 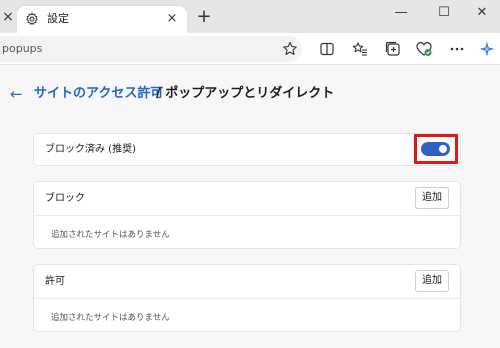 What do you see at coordinates (32, 18) in the screenshot?
I see `gear-icon` at bounding box center [32, 18].